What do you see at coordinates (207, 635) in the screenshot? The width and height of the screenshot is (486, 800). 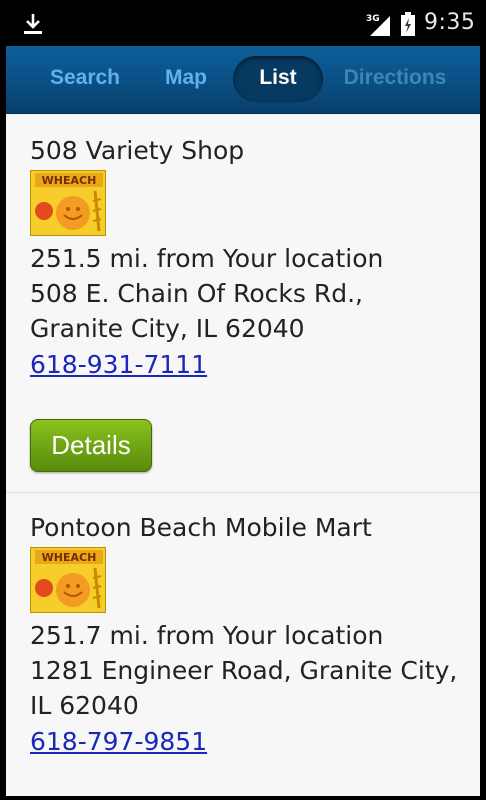 I see `store-distance: 251.7 mi. from Your location` at bounding box center [207, 635].